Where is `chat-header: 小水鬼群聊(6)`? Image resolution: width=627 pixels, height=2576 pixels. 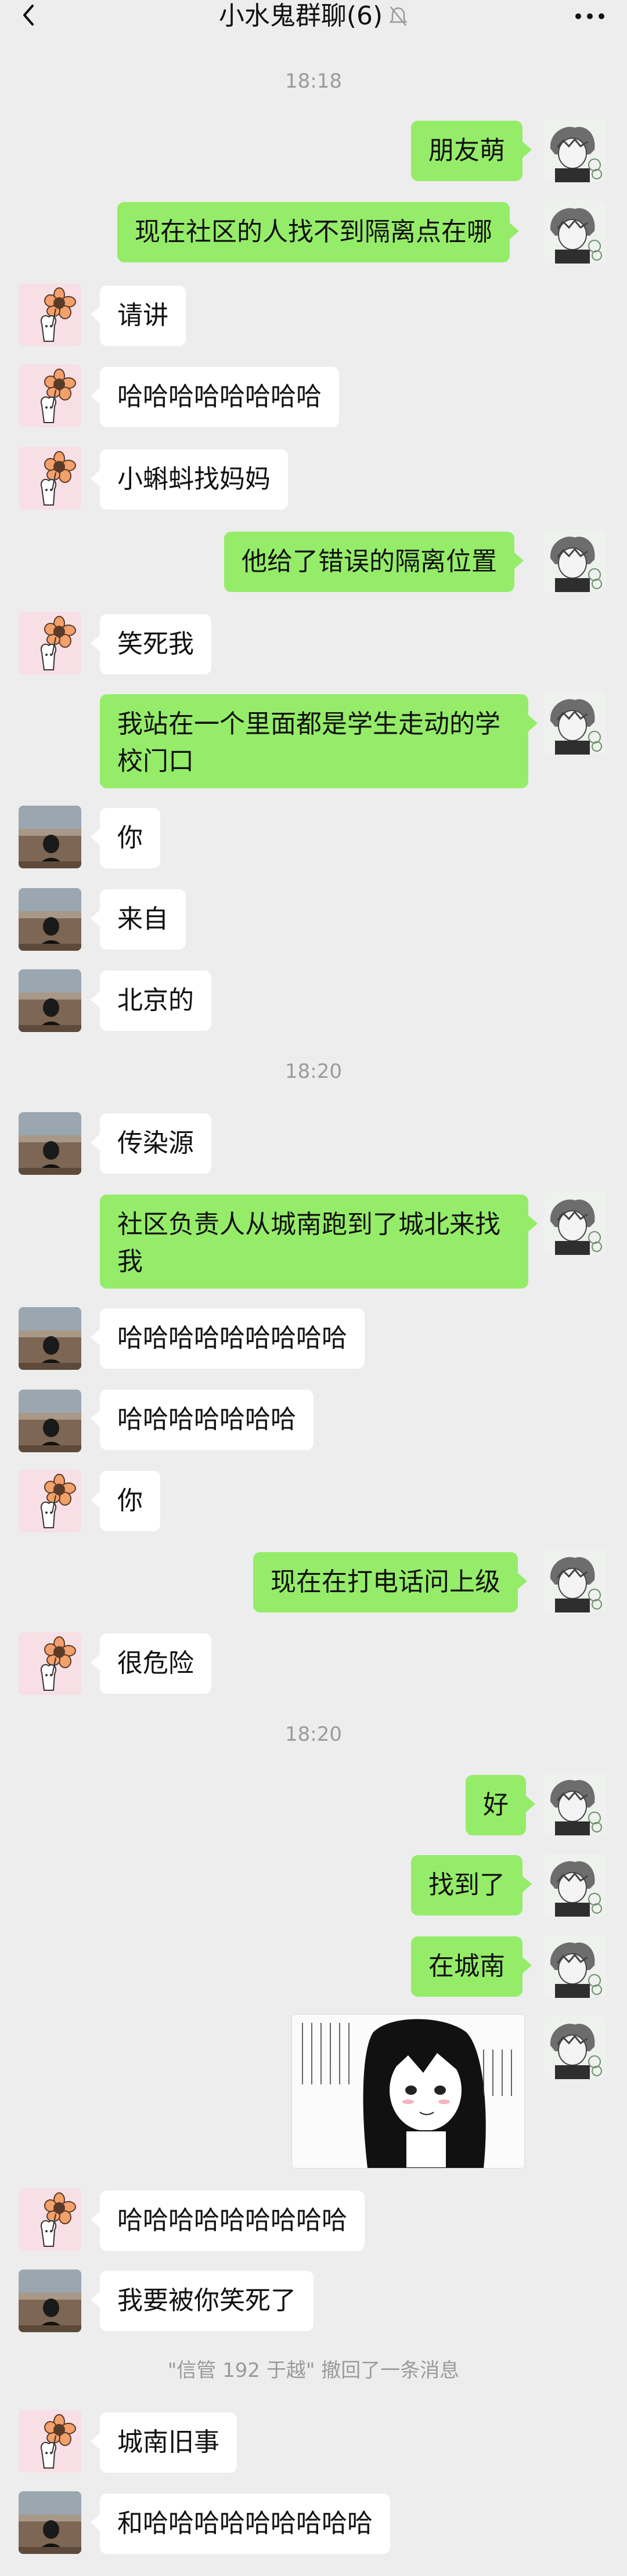
chat-header: 小水鬼群聊(6) is located at coordinates (313, 17).